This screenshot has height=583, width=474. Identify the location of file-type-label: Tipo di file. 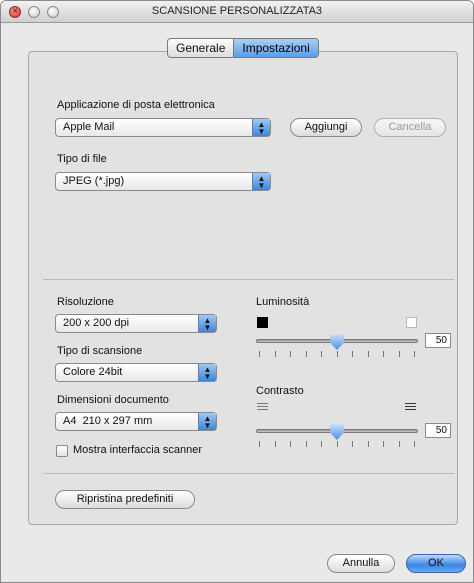
(82, 159).